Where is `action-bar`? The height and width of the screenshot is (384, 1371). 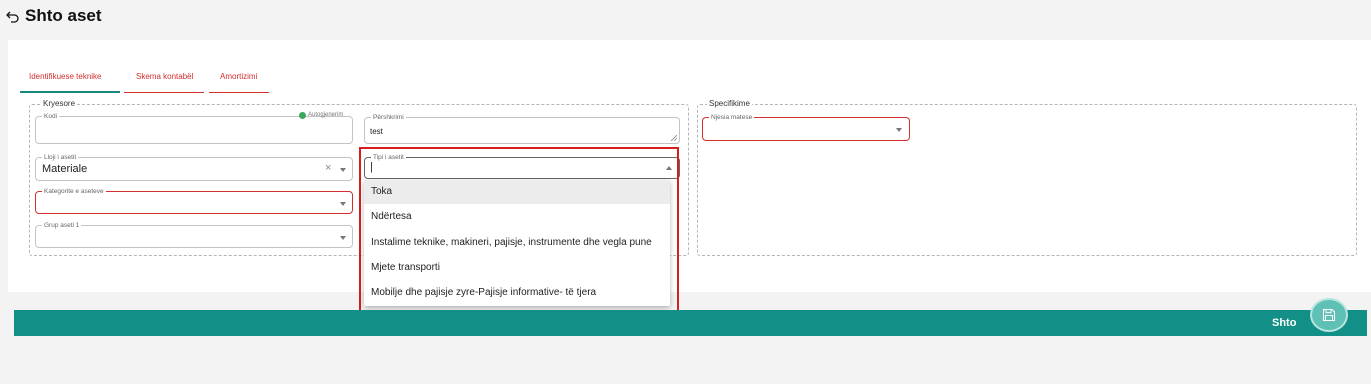
action-bar is located at coordinates (690, 323).